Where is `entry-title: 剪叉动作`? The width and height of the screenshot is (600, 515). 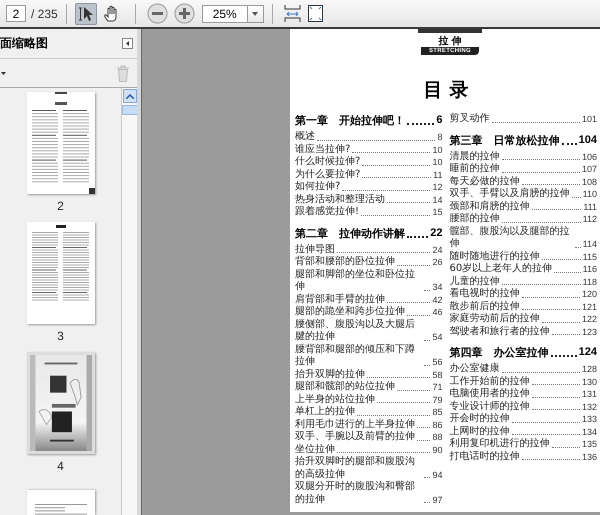
entry-title: 剪叉动作 is located at coordinates (470, 119).